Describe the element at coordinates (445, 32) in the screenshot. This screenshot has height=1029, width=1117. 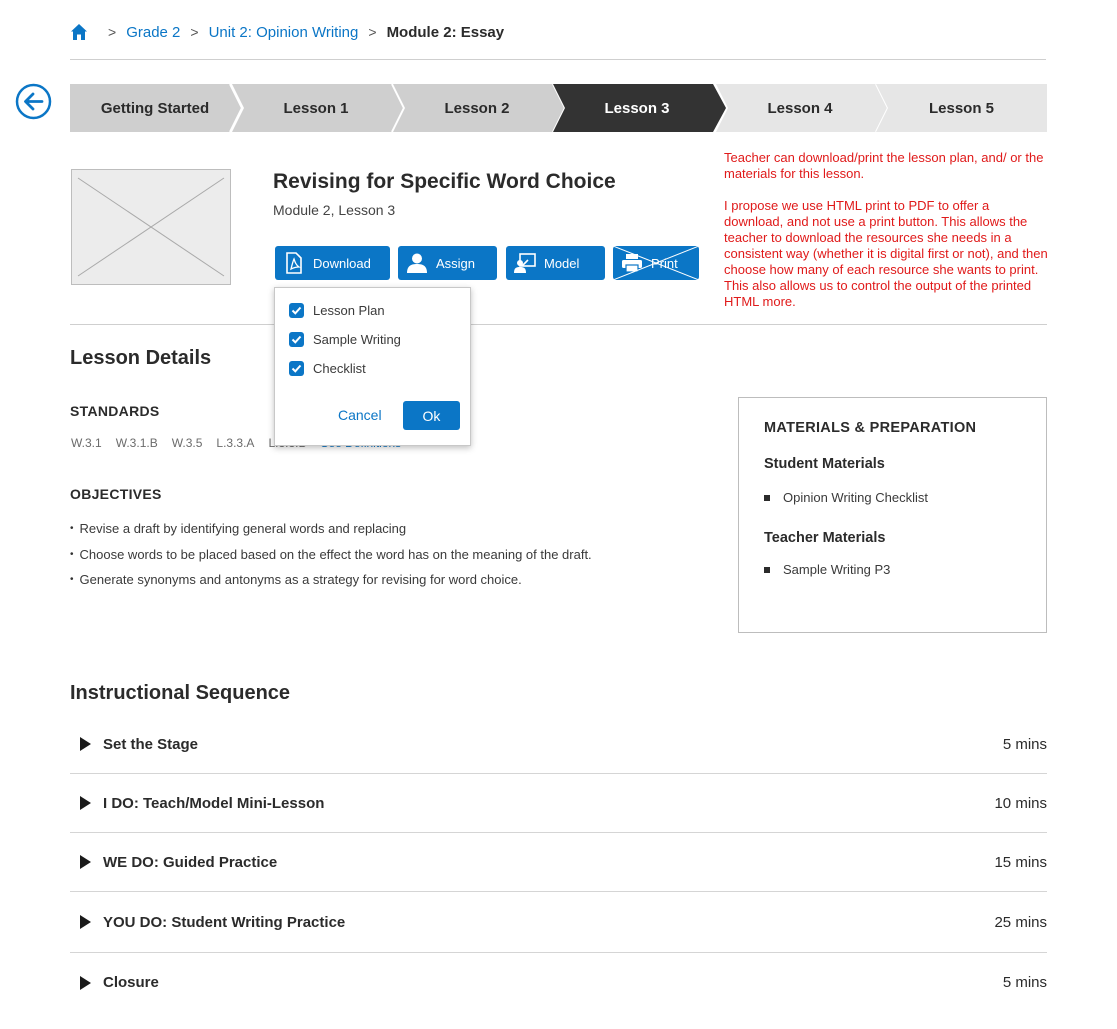
I see `breadcrumb-current: Module 2: Essay` at that location.